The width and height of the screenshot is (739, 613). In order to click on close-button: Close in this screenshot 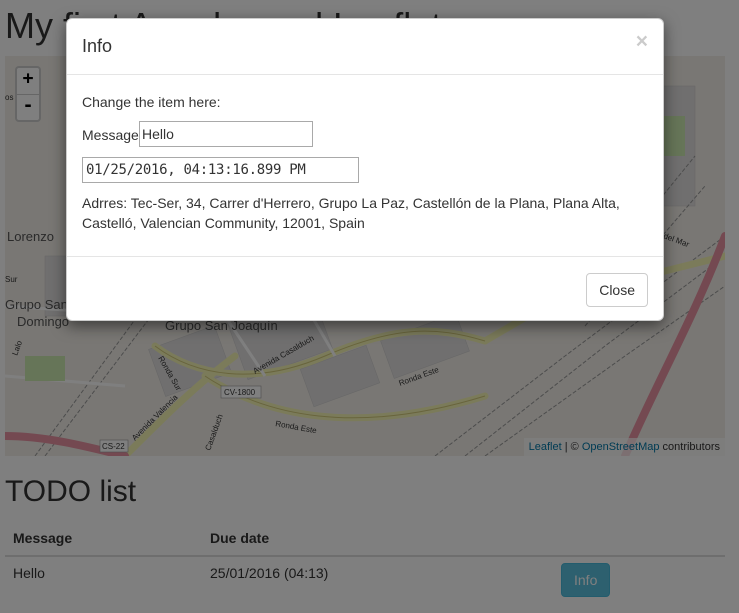, I will do `click(617, 290)`.